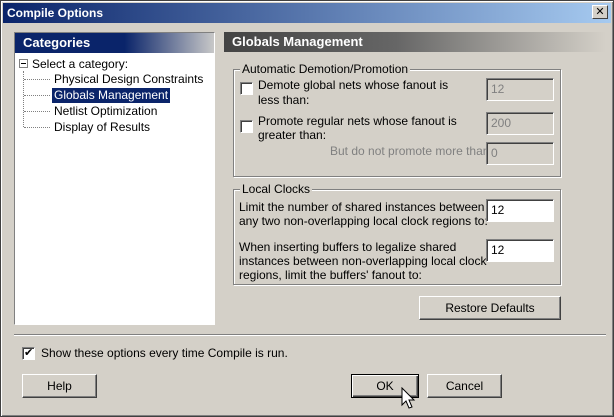 The height and width of the screenshot is (417, 614). Describe the element at coordinates (23, 63) in the screenshot. I see `collapse-icon` at that location.